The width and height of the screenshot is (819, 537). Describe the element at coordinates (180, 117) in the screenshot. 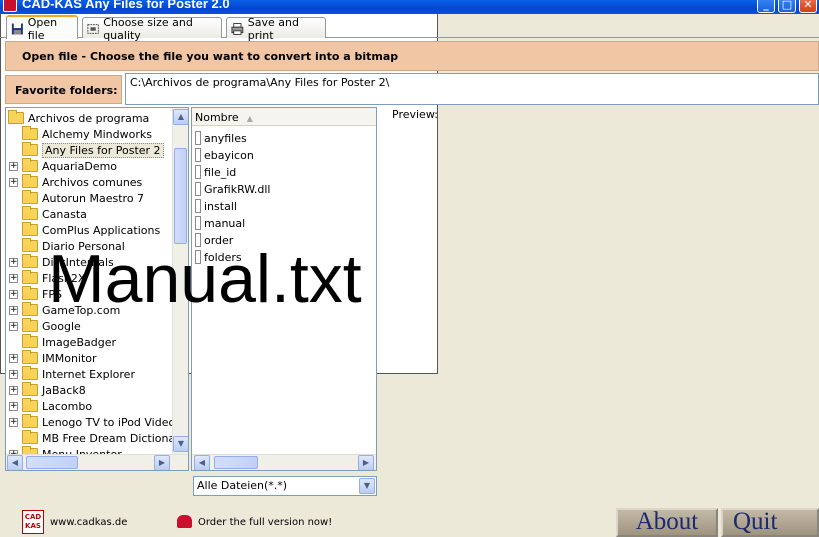

I see `scroll-up-button: ▲` at that location.